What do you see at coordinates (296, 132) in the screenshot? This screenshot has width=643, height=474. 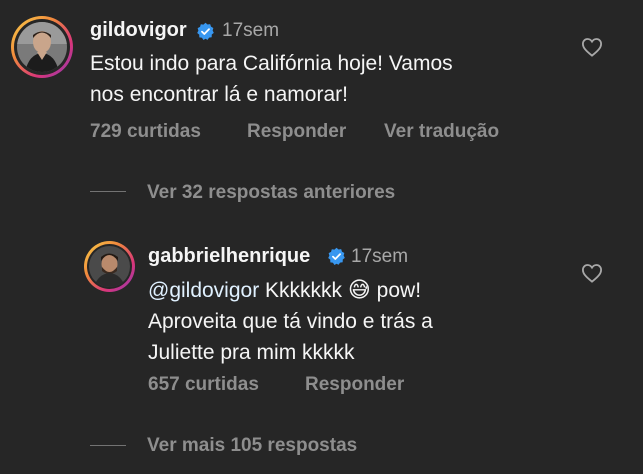 I see `comment-reply-button: Responder` at bounding box center [296, 132].